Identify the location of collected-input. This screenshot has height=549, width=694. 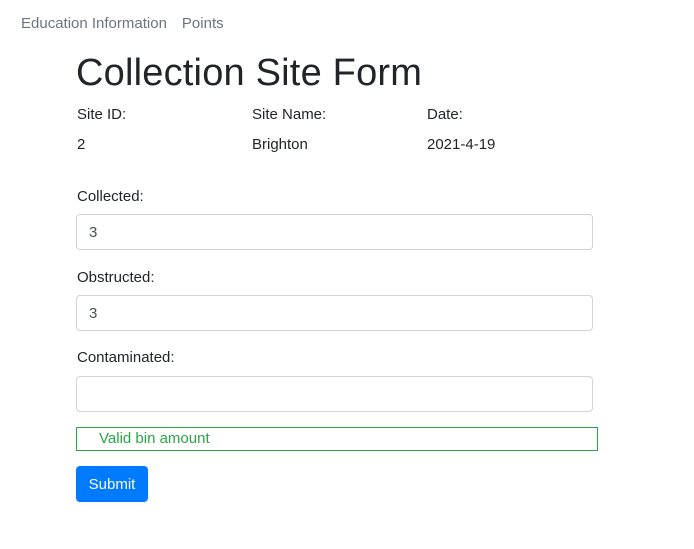
(334, 232).